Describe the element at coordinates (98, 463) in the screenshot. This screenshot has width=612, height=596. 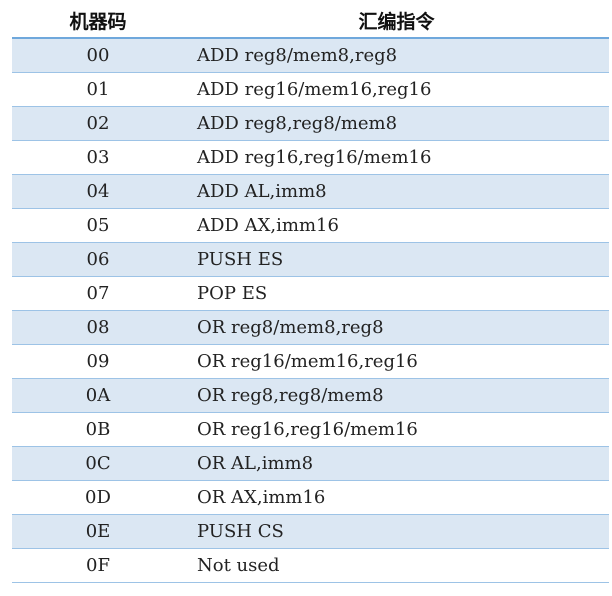
I see `machine-code-cell: 0C` at that location.